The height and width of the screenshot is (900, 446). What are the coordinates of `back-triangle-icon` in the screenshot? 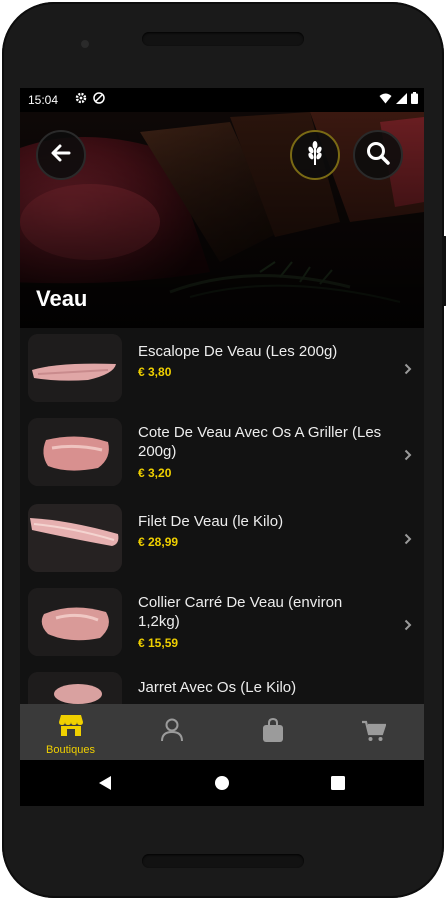 It's located at (105, 785).